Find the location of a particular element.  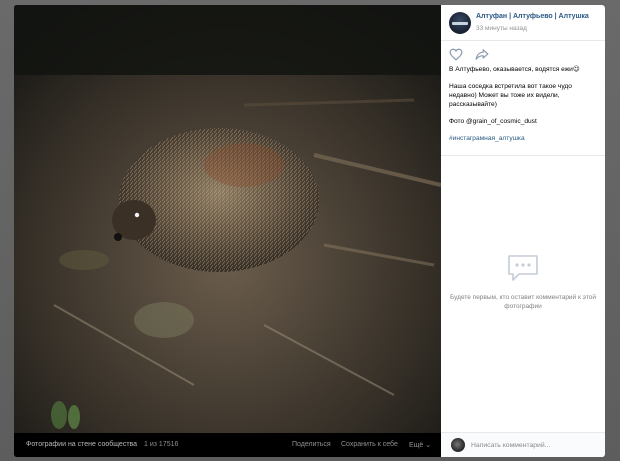

photo-credit: Фото @grain_of_cosmic_dust is located at coordinates (493, 121).